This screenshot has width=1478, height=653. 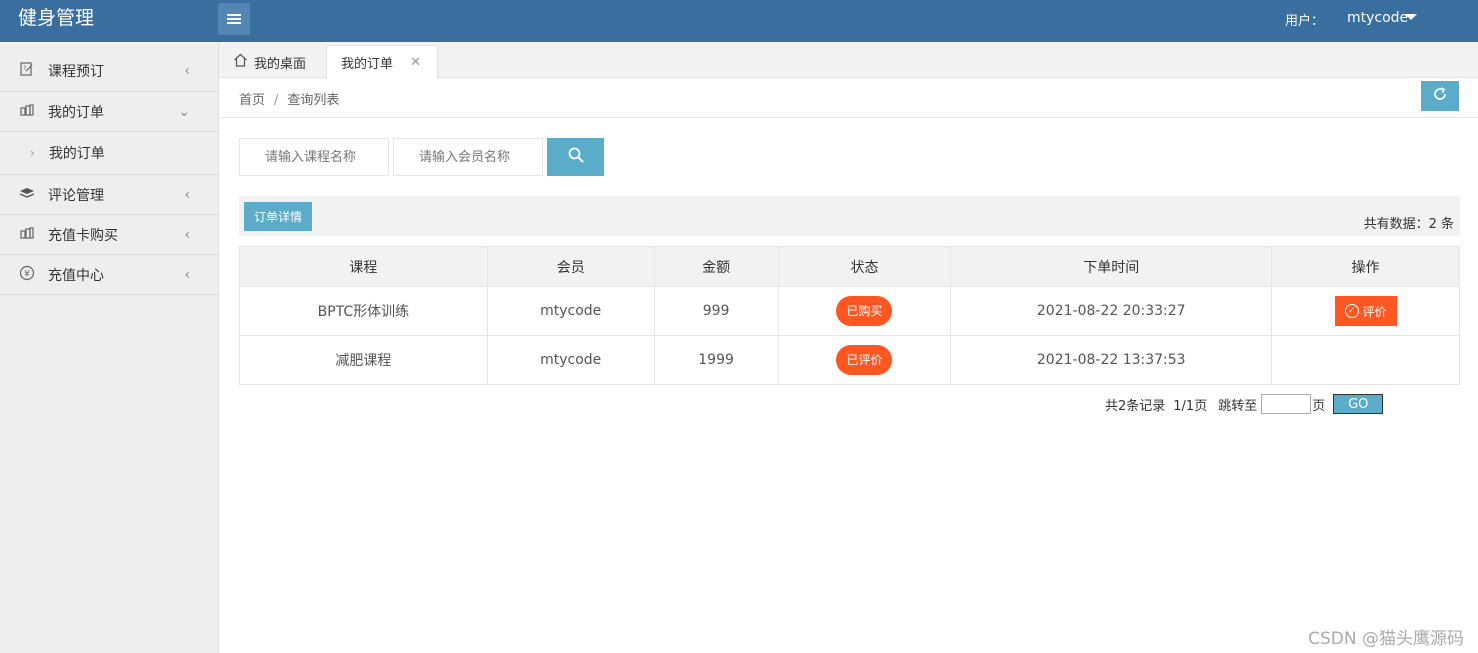 I want to click on caret-down-icon, so click(x=1411, y=17).